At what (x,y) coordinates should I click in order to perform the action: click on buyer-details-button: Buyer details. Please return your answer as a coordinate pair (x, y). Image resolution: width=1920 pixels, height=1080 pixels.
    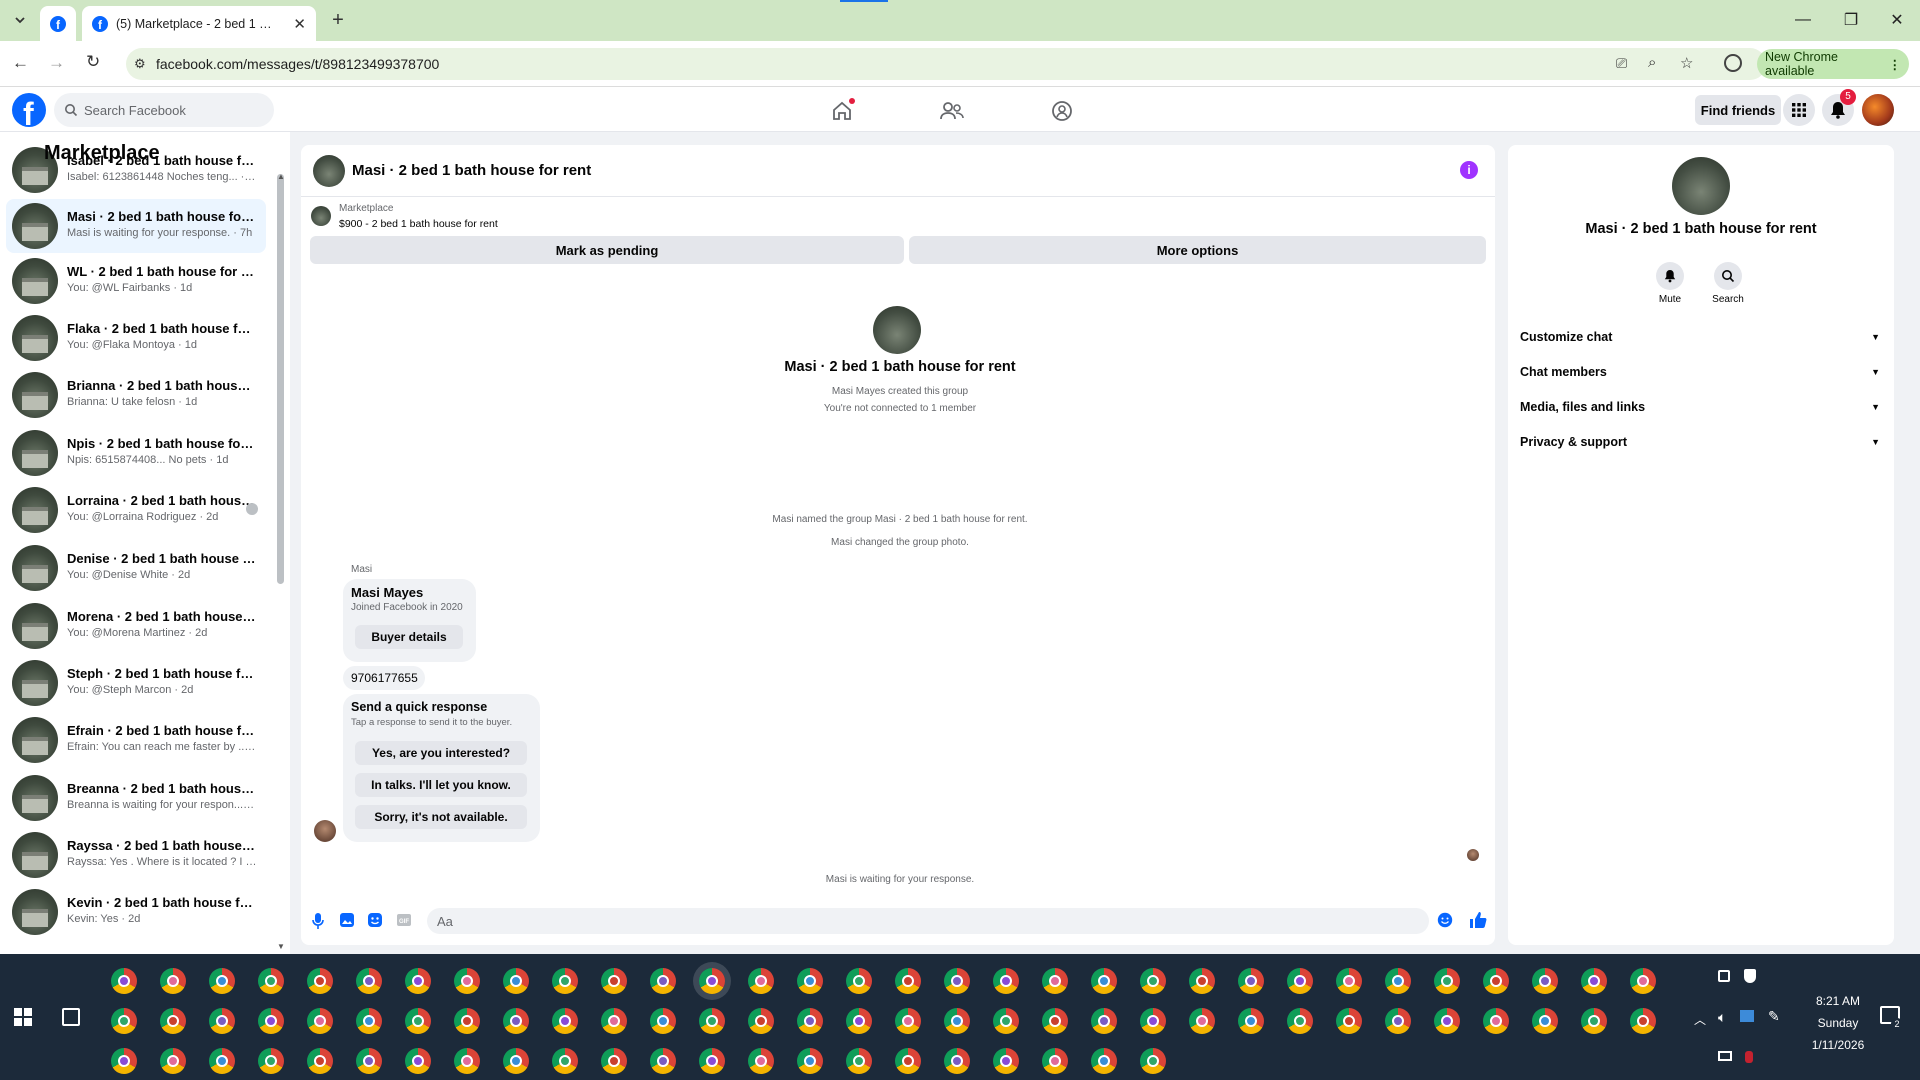
    Looking at the image, I should click on (409, 637).